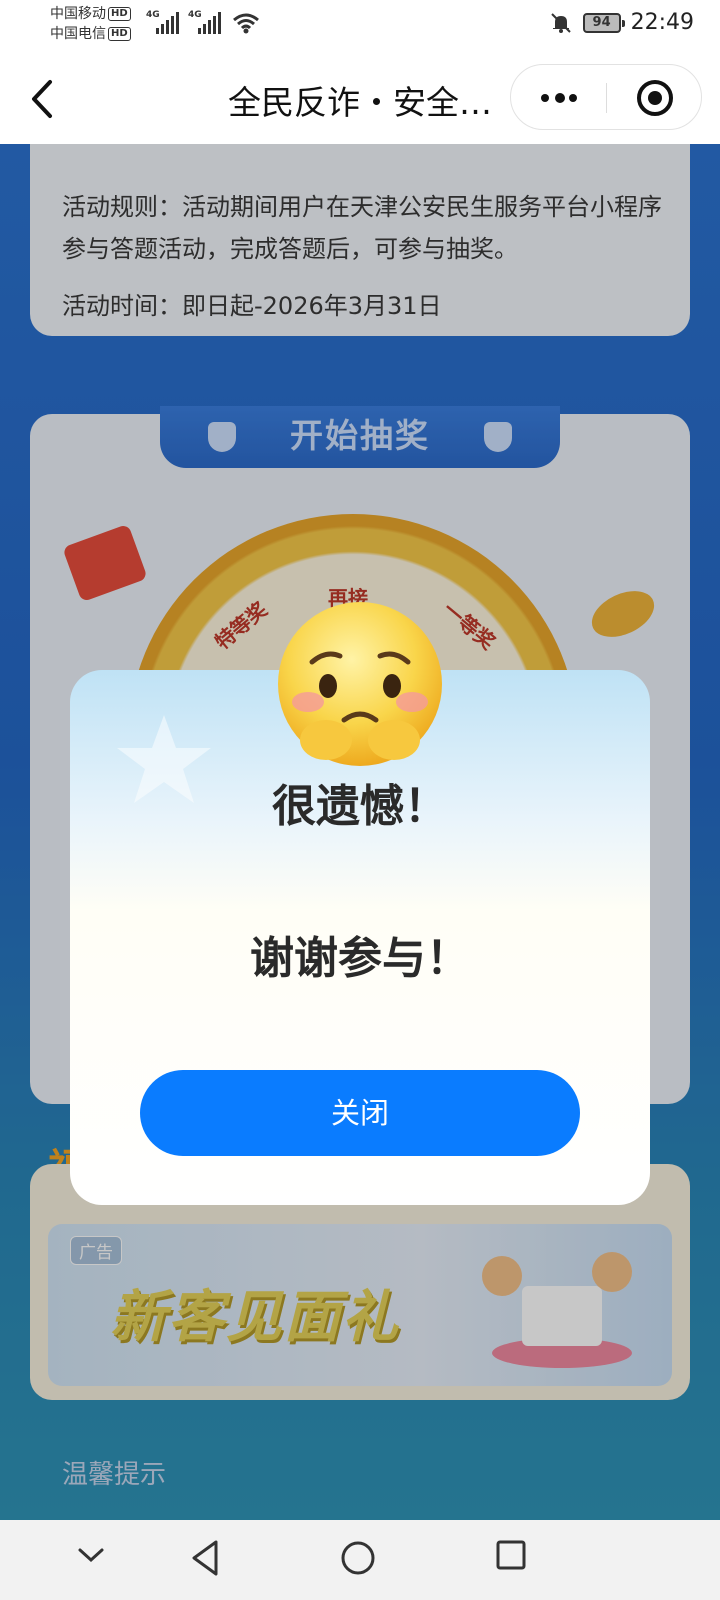 This screenshot has width=720, height=1600. Describe the element at coordinates (360, 806) in the screenshot. I see `dialog-title: 很遗憾！` at that location.